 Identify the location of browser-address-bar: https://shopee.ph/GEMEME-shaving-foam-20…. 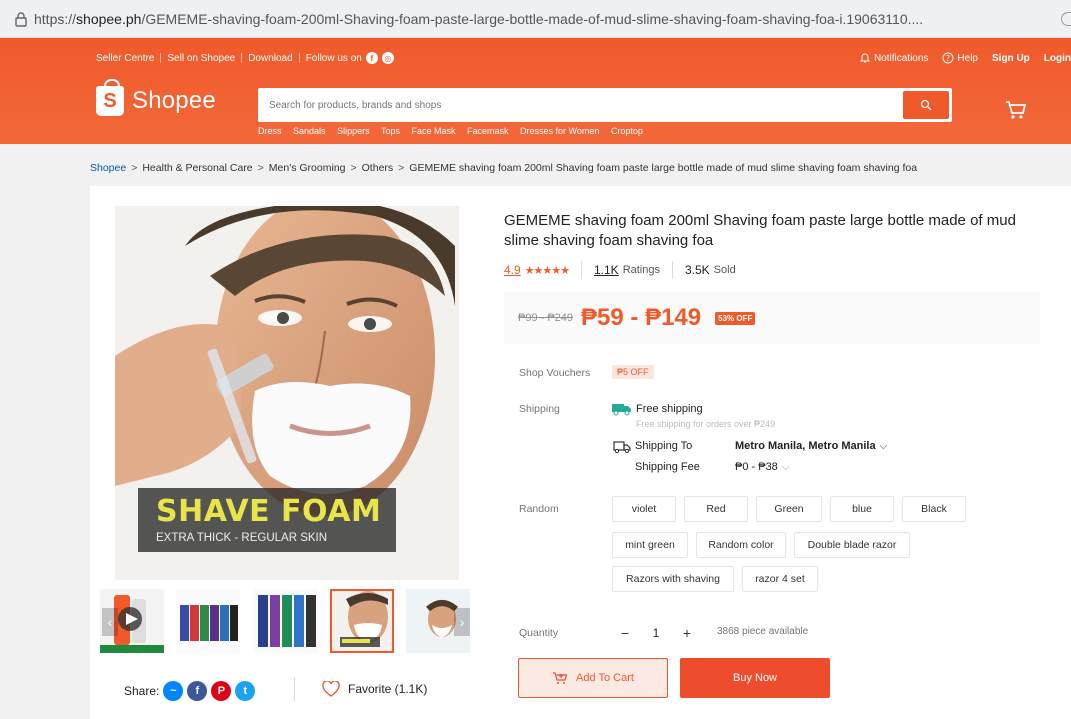
(535, 19).